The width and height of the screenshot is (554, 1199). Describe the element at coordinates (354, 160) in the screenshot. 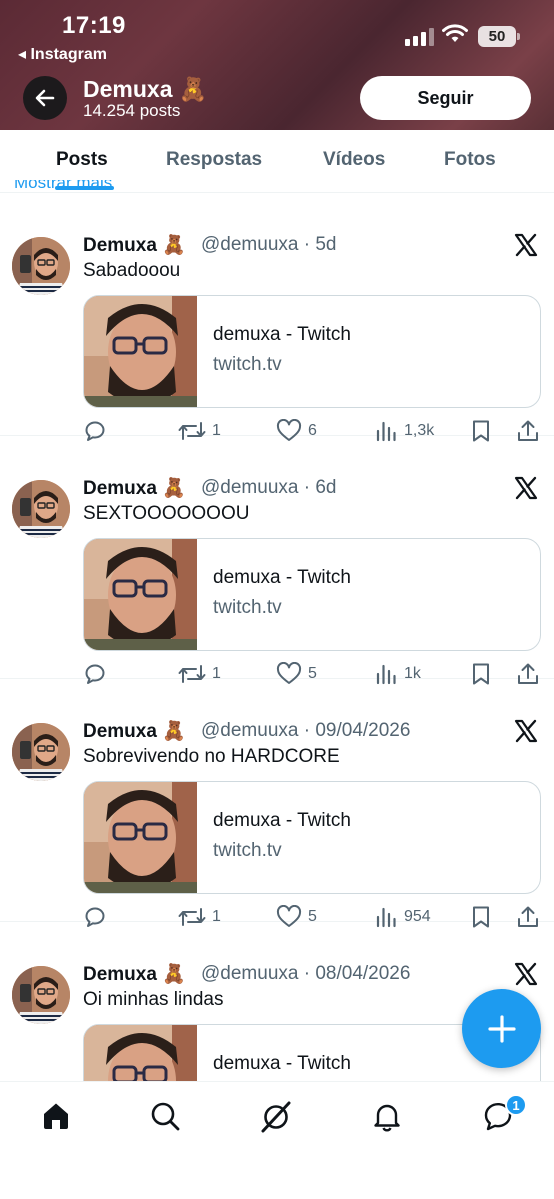

I see `tab-videos: Vídeos` at that location.